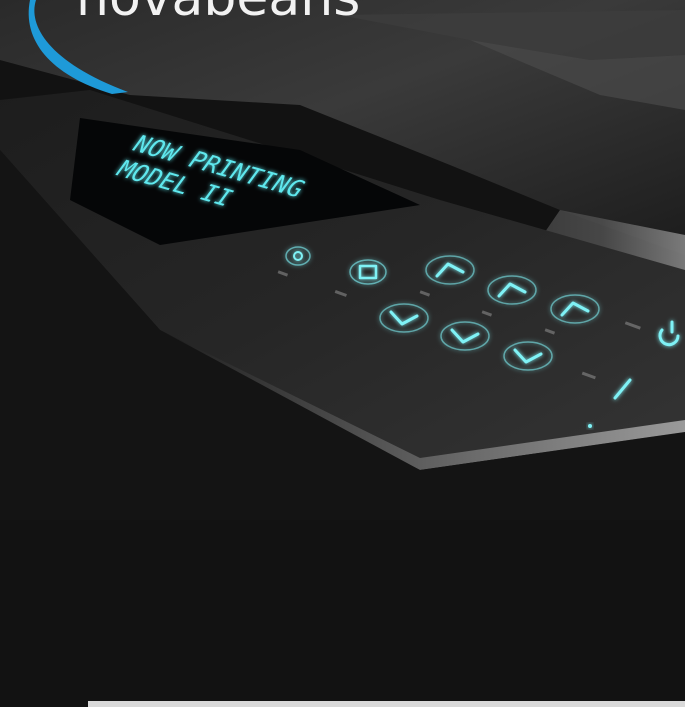 This screenshot has height=707, width=685. What do you see at coordinates (218, 12) in the screenshot?
I see `brand-logo-text: novabeans` at bounding box center [218, 12].